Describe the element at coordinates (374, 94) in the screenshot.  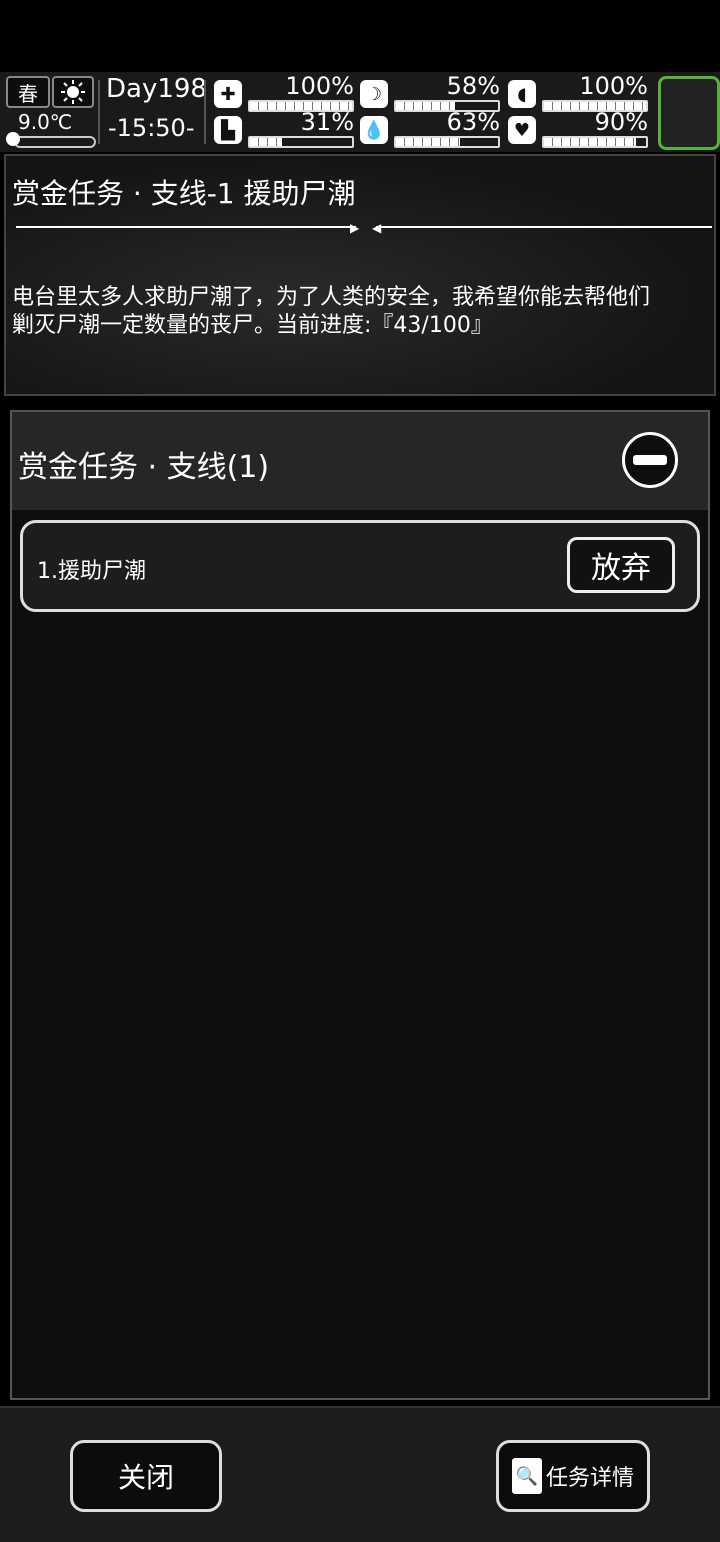
I see `stomach-icon: ☽` at that location.